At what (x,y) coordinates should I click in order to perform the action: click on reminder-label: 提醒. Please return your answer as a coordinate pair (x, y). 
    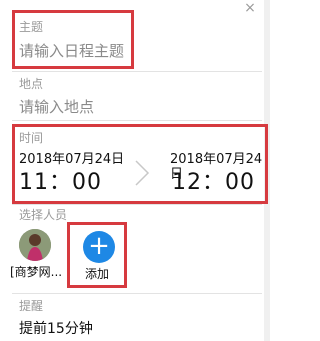
    Looking at the image, I should click on (31, 306).